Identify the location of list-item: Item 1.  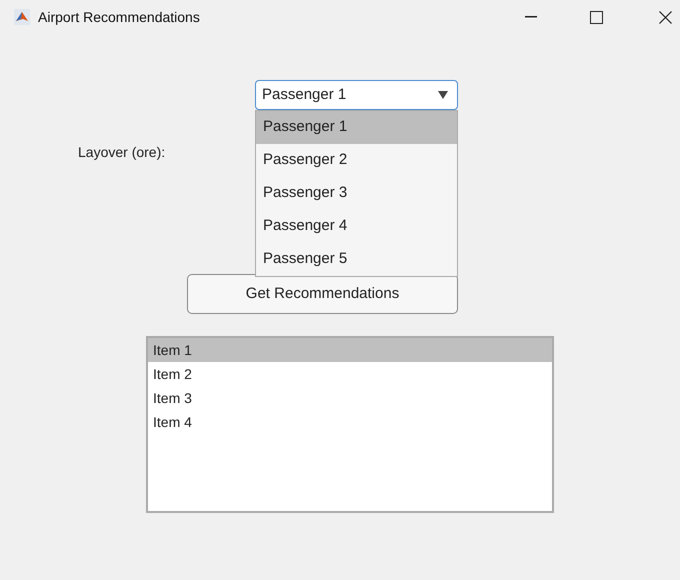
(350, 350).